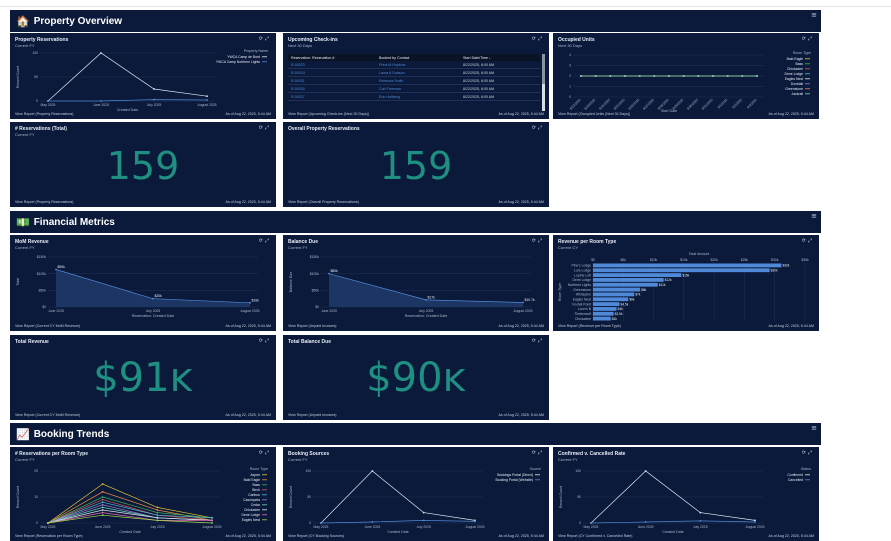 This screenshot has width=891, height=541. I want to click on reservation-link: R-00323, so click(332, 65).